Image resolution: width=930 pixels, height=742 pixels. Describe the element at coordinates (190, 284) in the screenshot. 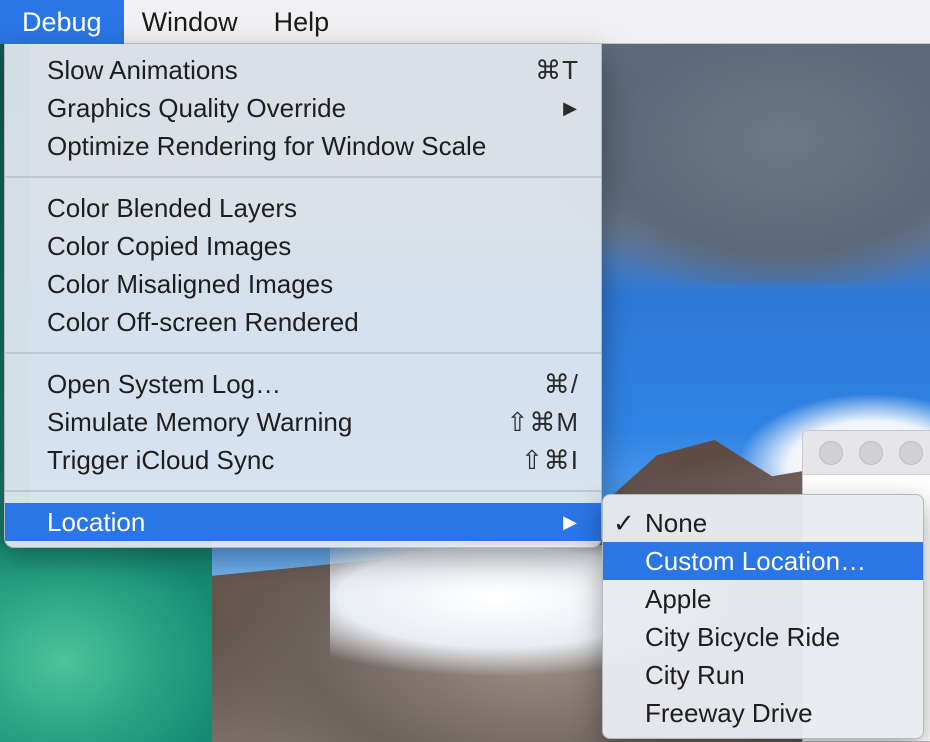

I see `menu-item-label: Color Misaligned Images` at that location.